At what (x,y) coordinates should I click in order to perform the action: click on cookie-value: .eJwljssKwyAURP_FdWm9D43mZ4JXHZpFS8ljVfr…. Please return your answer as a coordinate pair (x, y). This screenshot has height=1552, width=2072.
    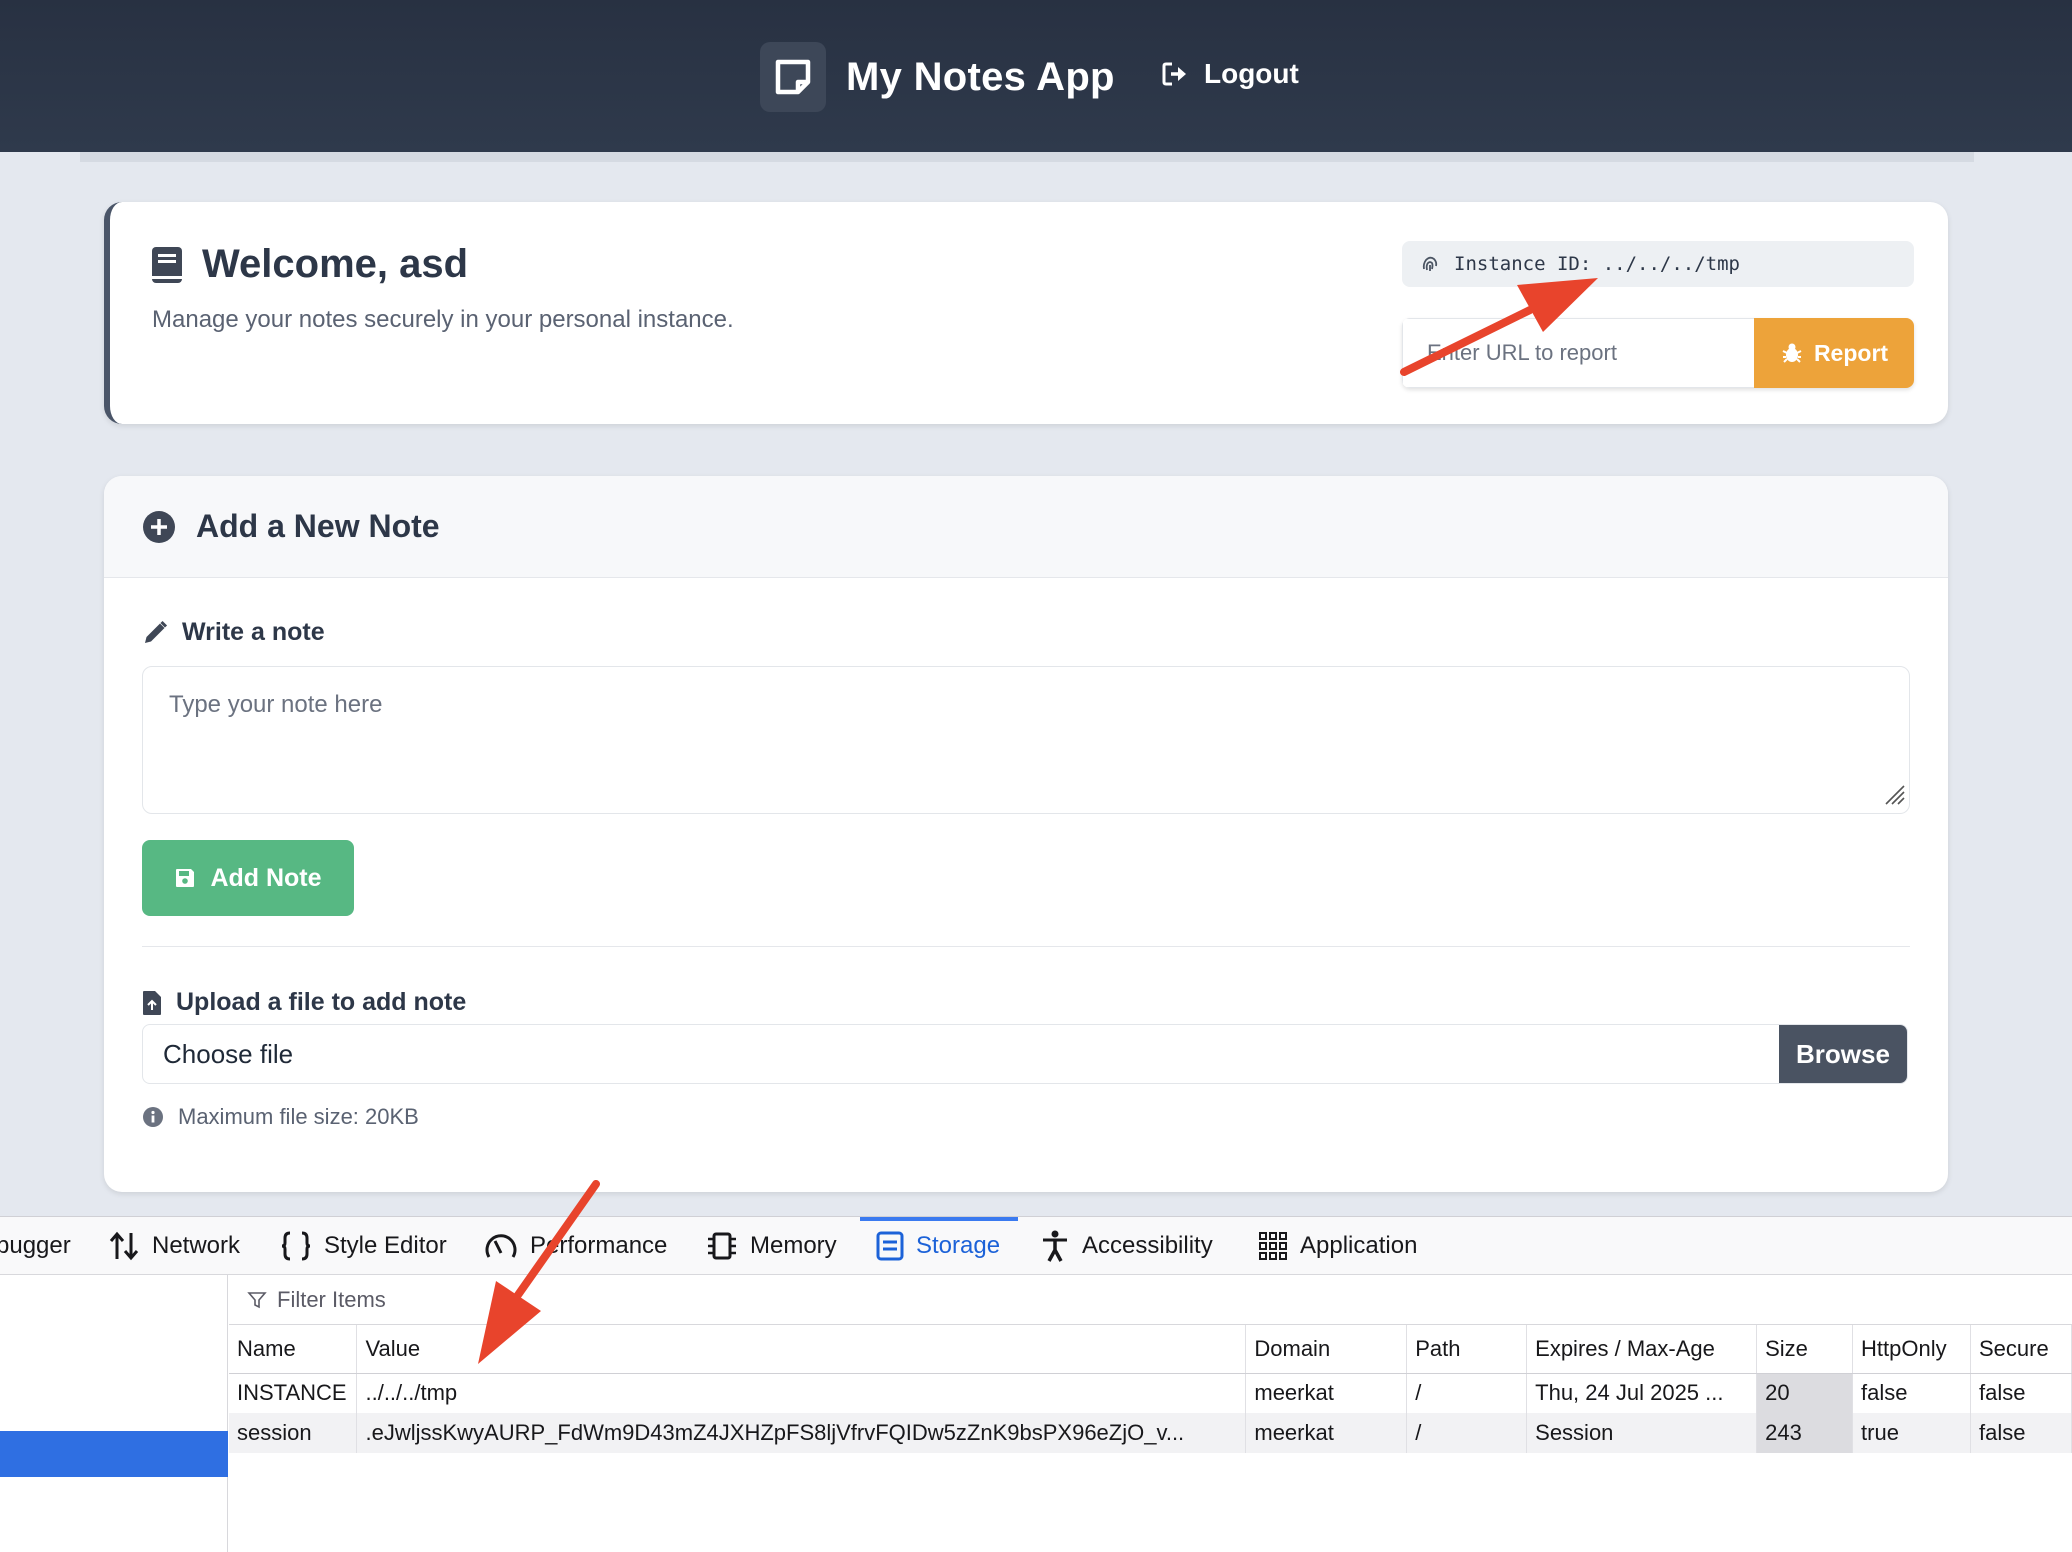
    Looking at the image, I should click on (801, 1433).